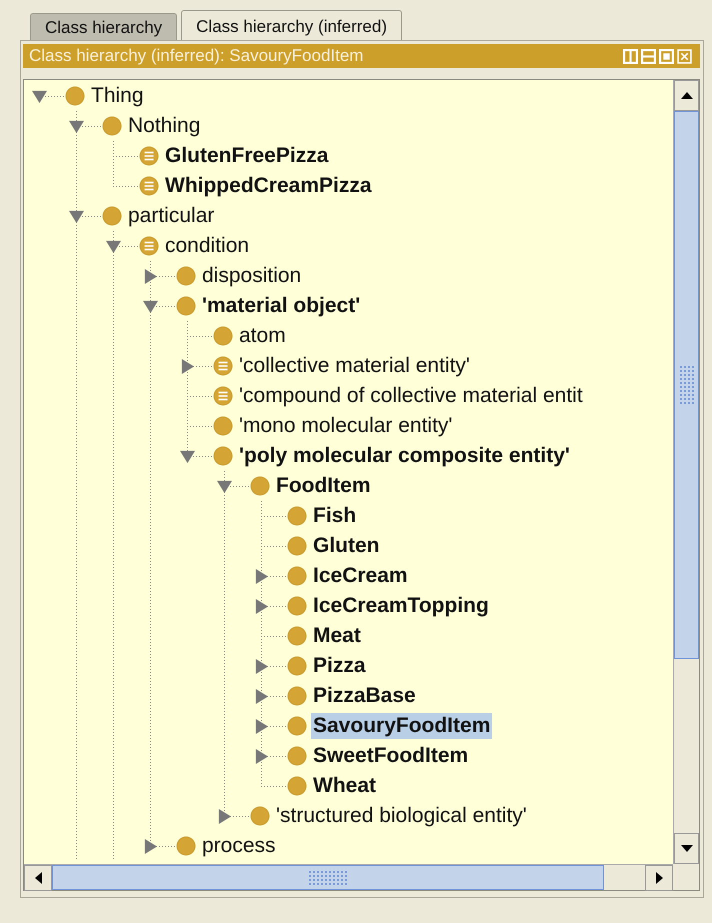 Image resolution: width=712 pixels, height=923 pixels. Describe the element at coordinates (630, 56) in the screenshot. I see `split-vertical-icon` at that location.